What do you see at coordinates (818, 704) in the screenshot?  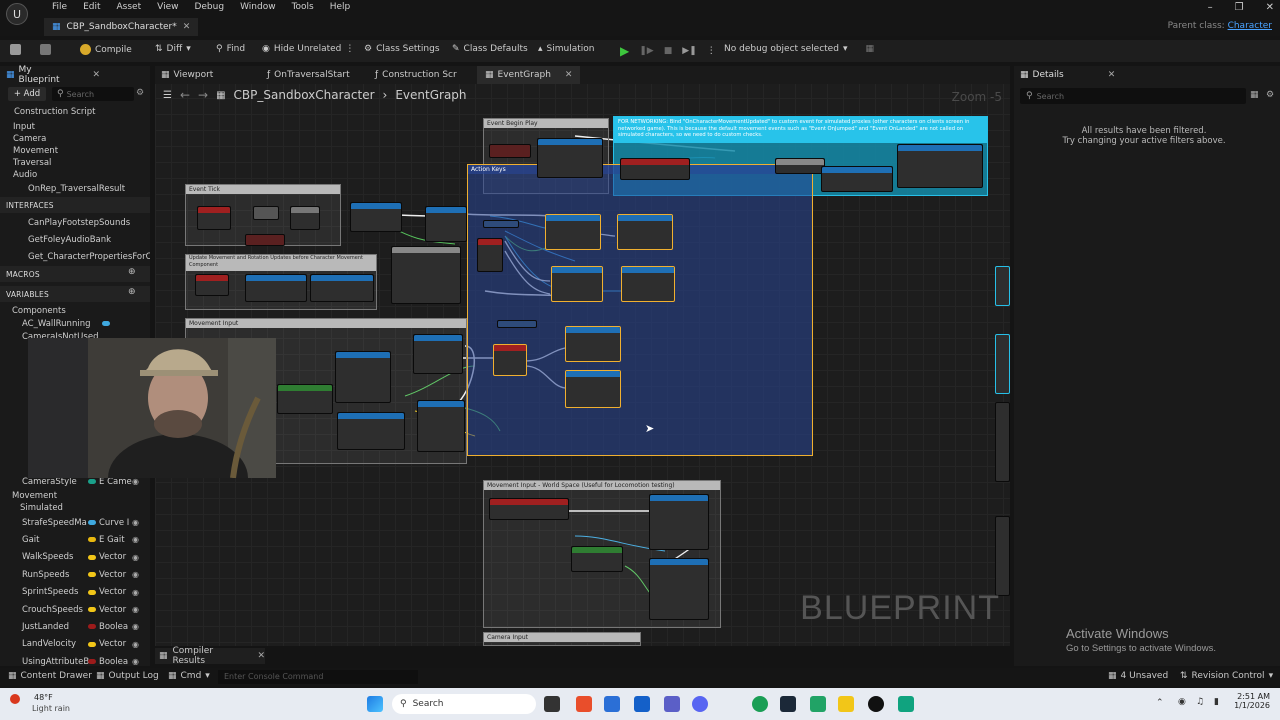 I see `app-icon-sheets` at bounding box center [818, 704].